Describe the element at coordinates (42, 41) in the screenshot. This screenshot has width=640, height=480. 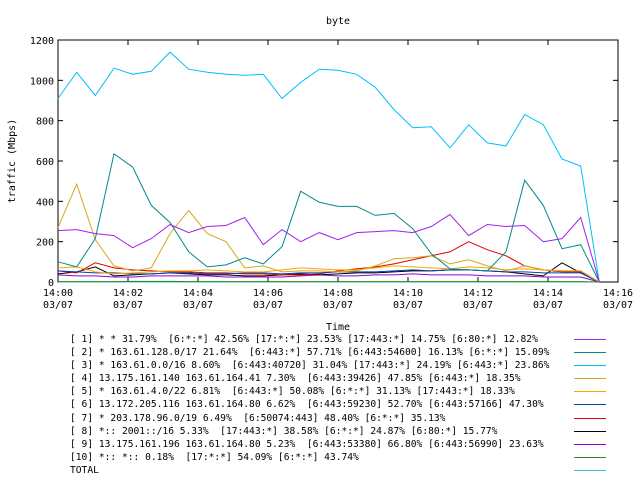
I see `y-tick-label: 1200` at that location.